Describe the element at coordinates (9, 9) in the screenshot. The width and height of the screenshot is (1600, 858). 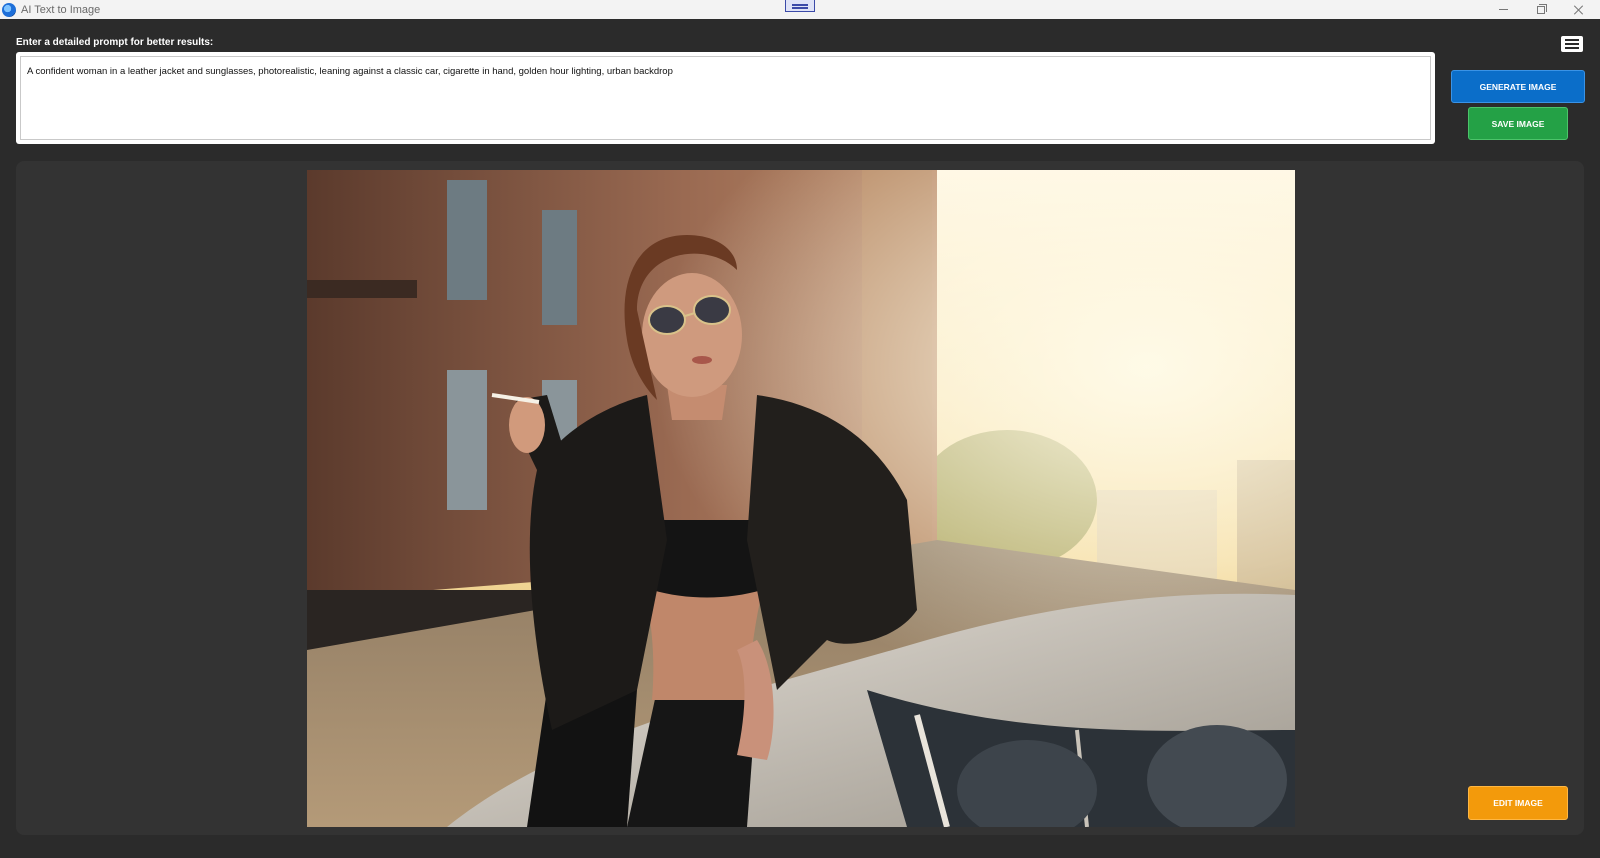
I see `app-logo-icon` at that location.